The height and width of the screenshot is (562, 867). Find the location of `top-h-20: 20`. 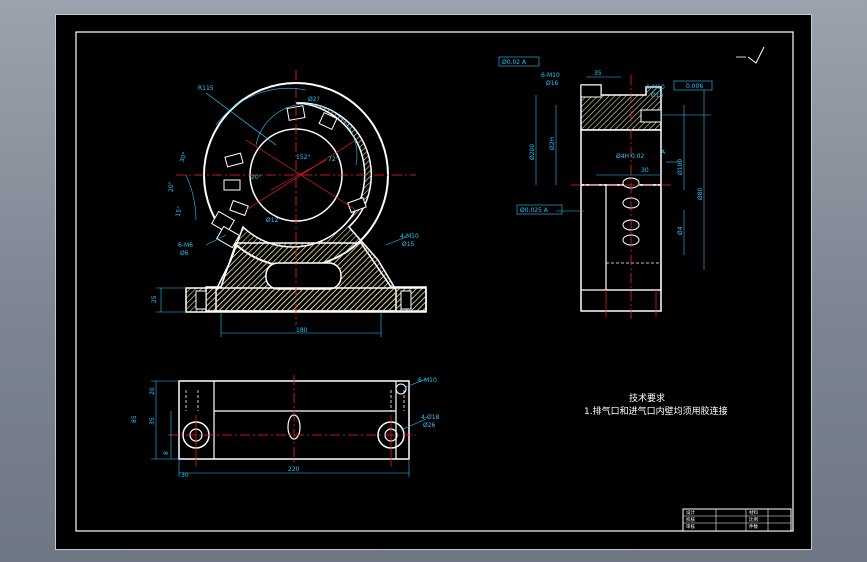

top-h-20: 20 is located at coordinates (152, 391).